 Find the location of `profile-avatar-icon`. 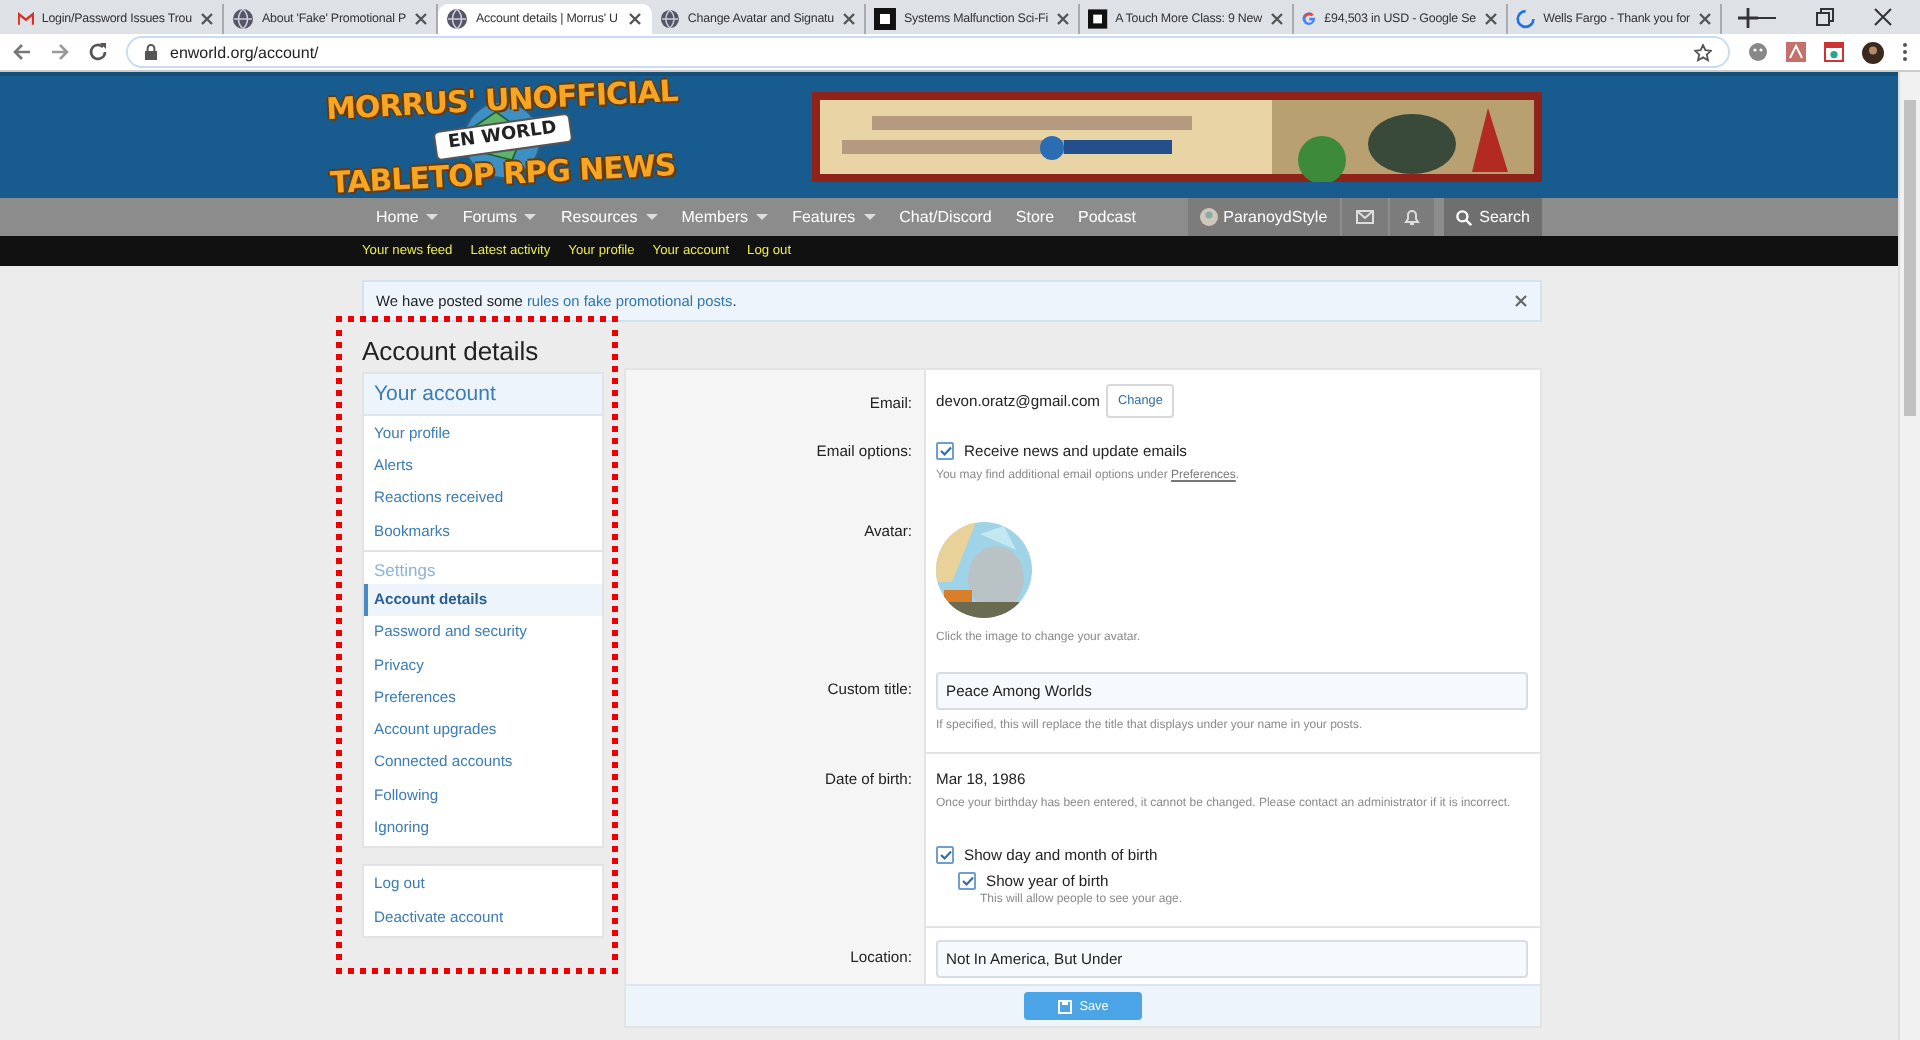

profile-avatar-icon is located at coordinates (1873, 52).